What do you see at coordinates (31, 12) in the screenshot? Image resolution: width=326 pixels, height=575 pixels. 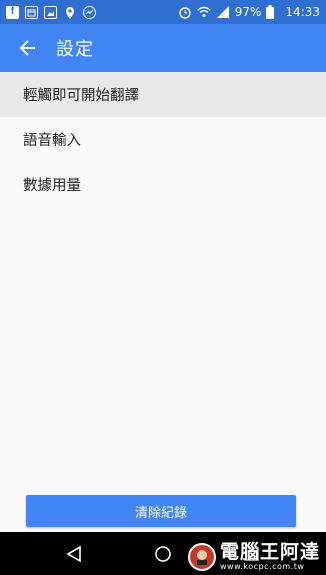 I see `calendar-icon` at bounding box center [31, 12].